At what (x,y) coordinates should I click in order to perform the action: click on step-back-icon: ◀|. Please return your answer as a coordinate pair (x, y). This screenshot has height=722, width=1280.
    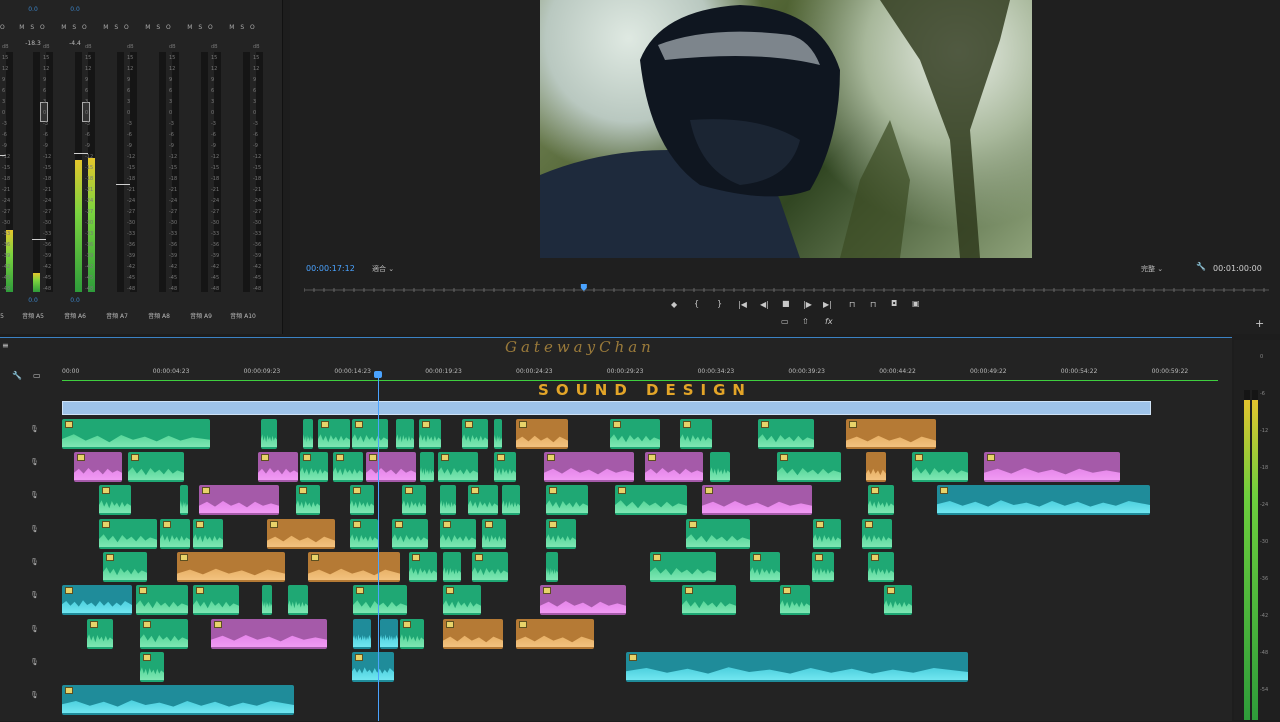
    Looking at the image, I should click on (764, 304).